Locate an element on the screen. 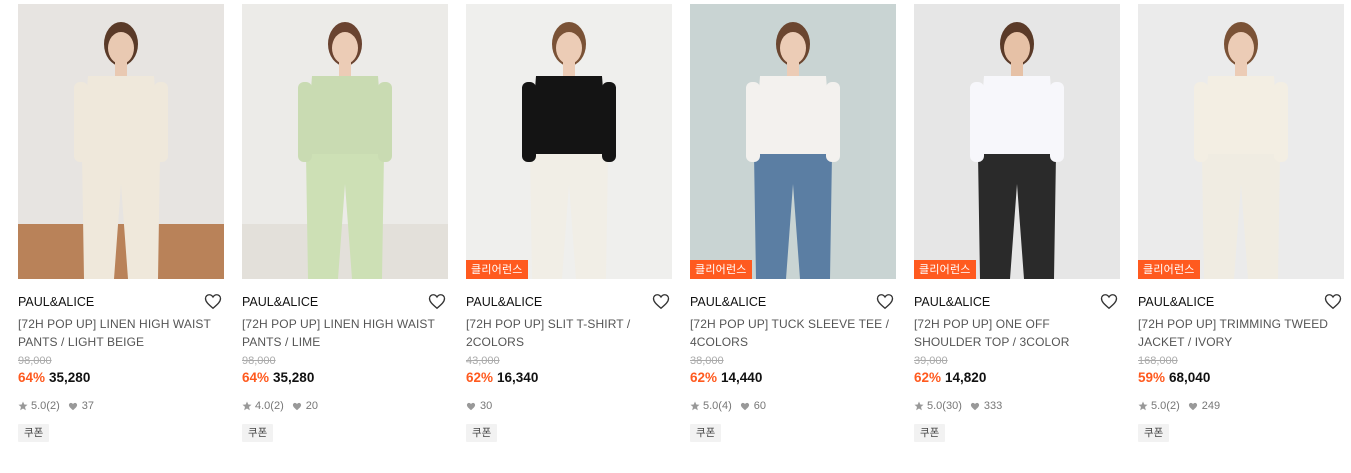 This screenshot has width=1351, height=473. like-count: 30 is located at coordinates (486, 406).